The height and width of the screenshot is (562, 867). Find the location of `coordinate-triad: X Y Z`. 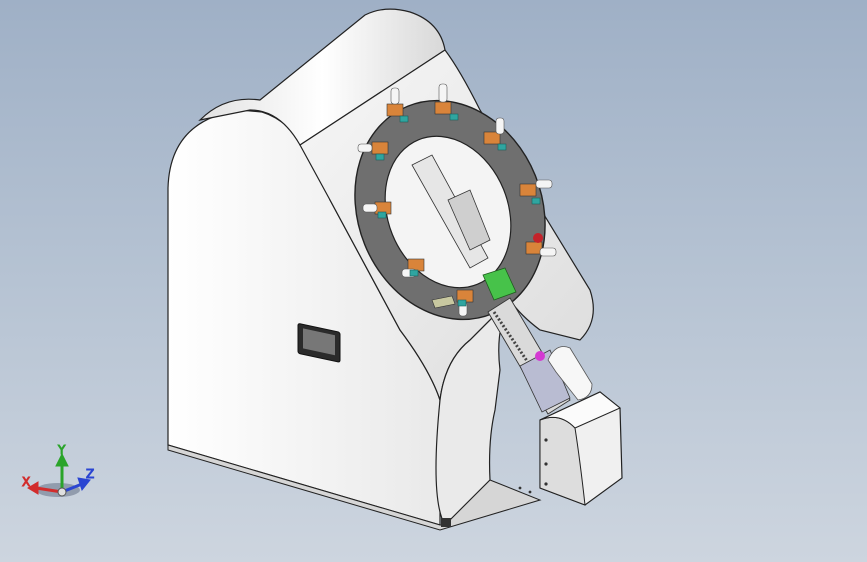

coordinate-triad: X Y Z is located at coordinates (58, 470).